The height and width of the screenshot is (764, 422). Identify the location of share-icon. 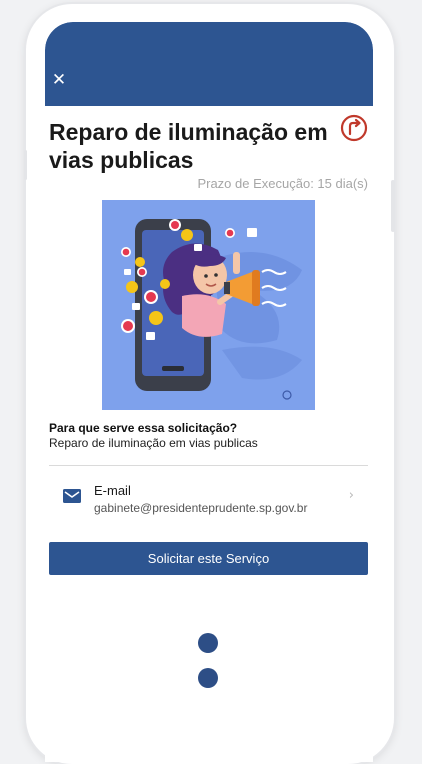
(354, 128).